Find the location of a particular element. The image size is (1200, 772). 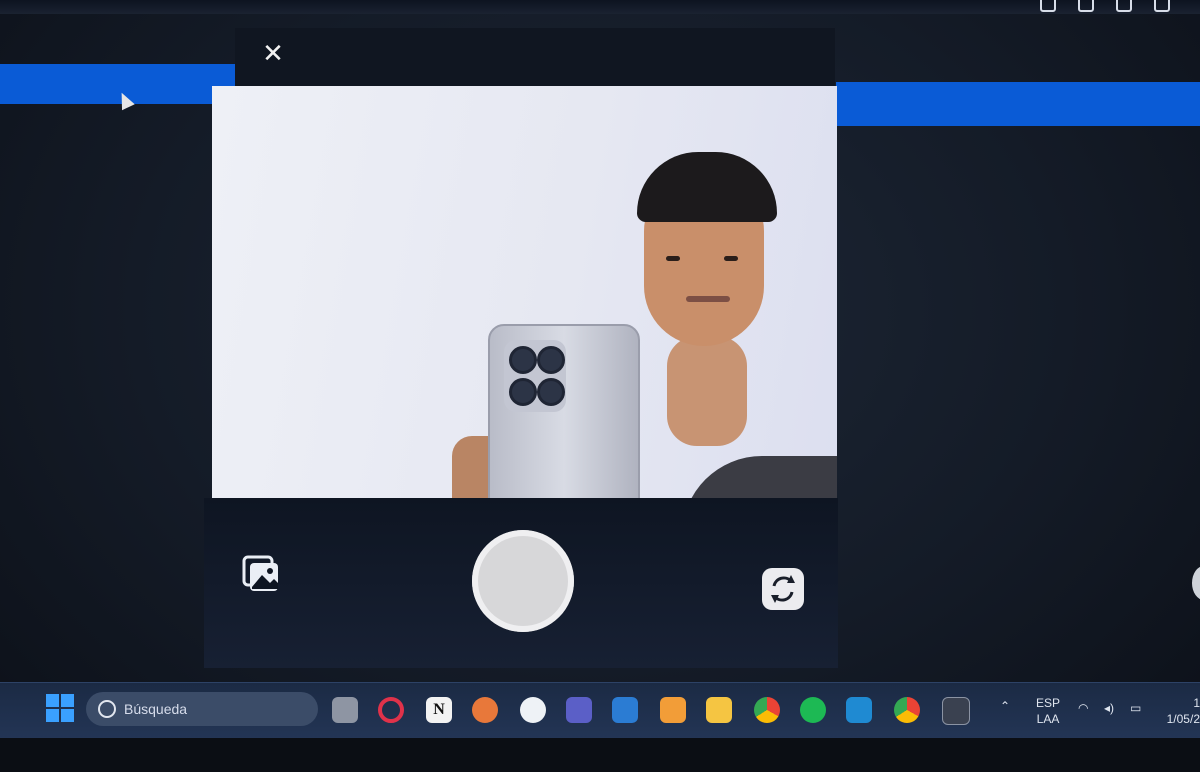

switch-camera-icon is located at coordinates (783, 589).